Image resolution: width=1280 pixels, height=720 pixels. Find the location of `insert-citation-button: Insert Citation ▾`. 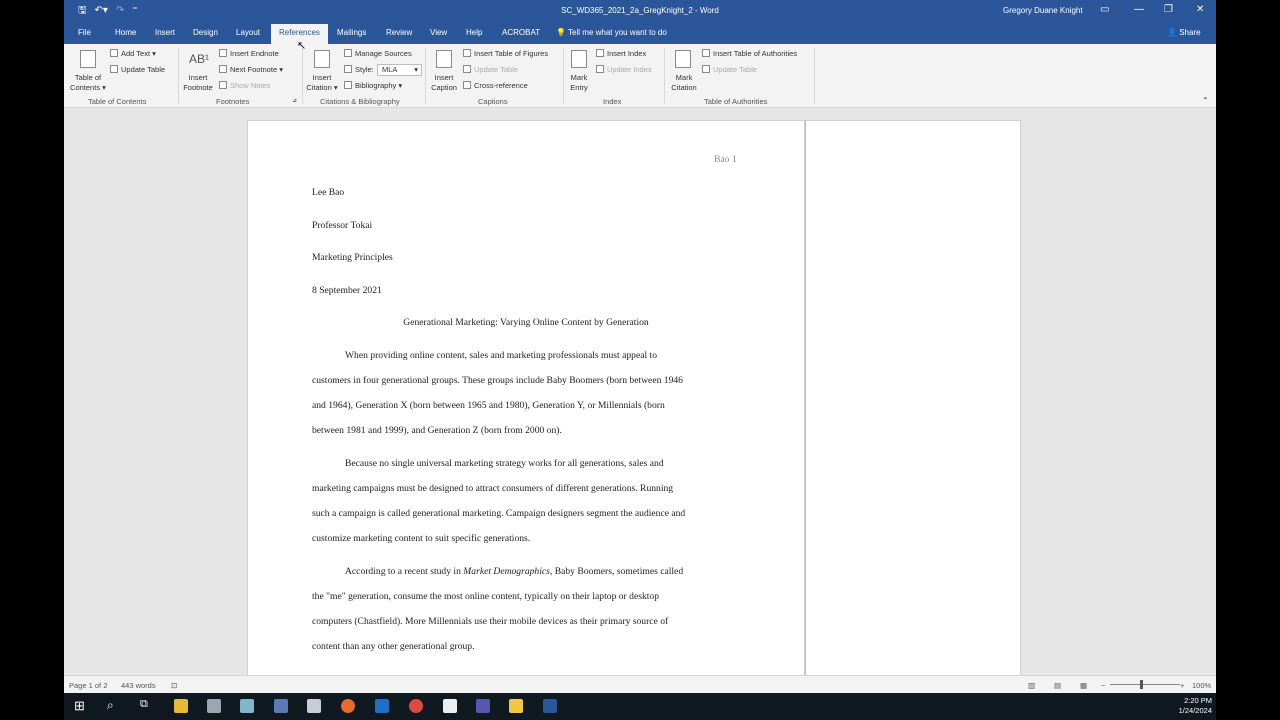

insert-citation-button: Insert Citation ▾ is located at coordinates (322, 83).